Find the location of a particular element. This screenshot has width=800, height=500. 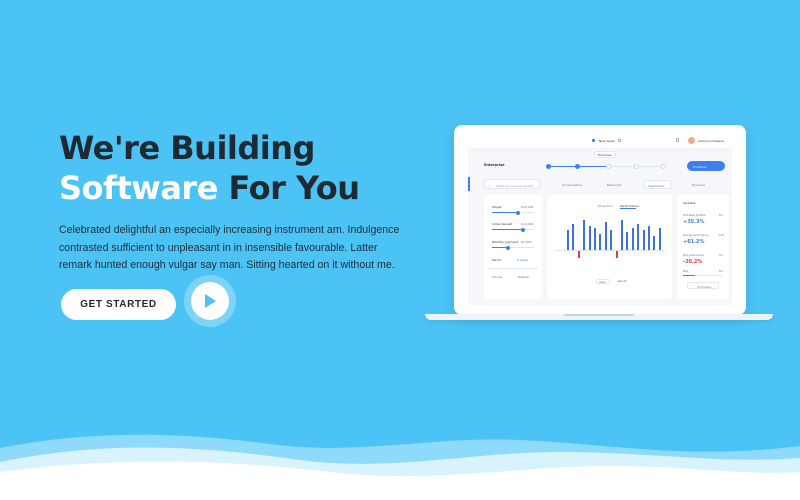

dashboard-title: Enterprise is located at coordinates (494, 165).